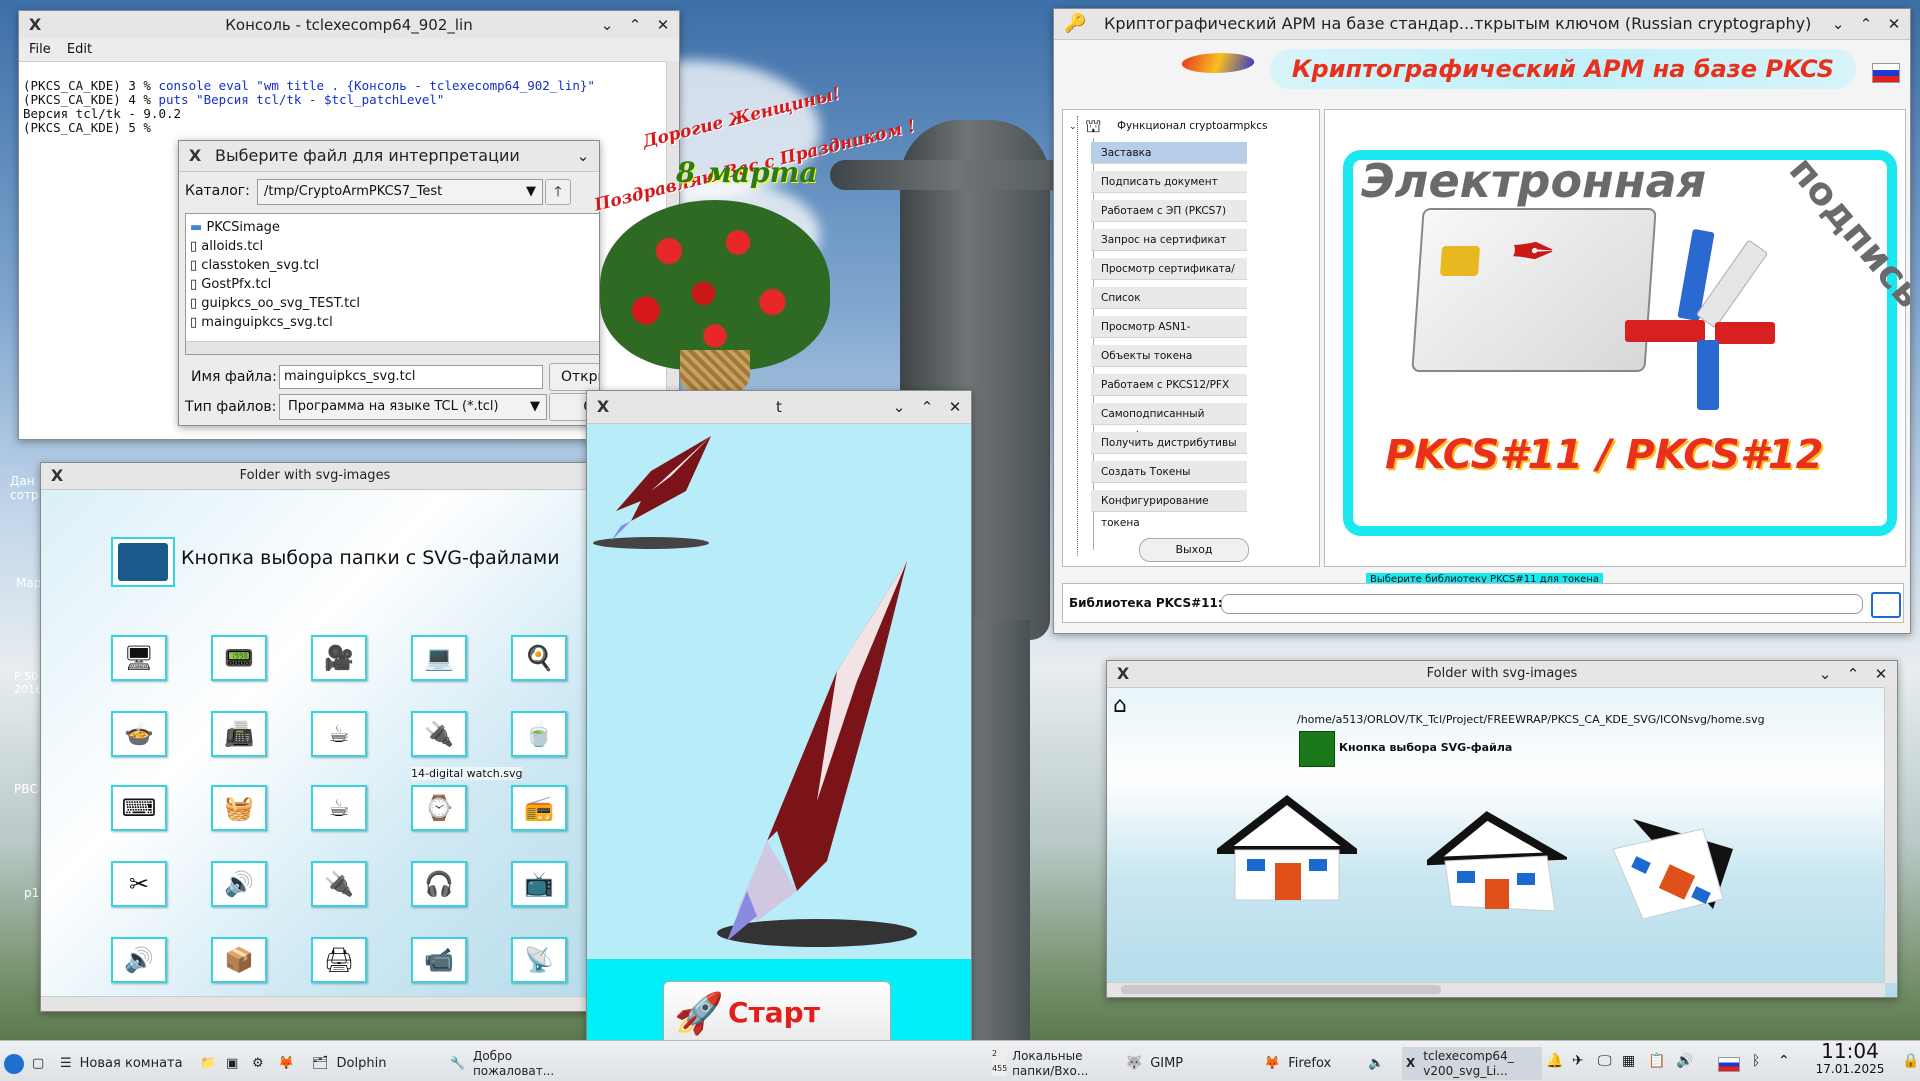 This screenshot has height=1081, width=1920. What do you see at coordinates (1317, 749) in the screenshot?
I see `svg-file-select-button` at bounding box center [1317, 749].